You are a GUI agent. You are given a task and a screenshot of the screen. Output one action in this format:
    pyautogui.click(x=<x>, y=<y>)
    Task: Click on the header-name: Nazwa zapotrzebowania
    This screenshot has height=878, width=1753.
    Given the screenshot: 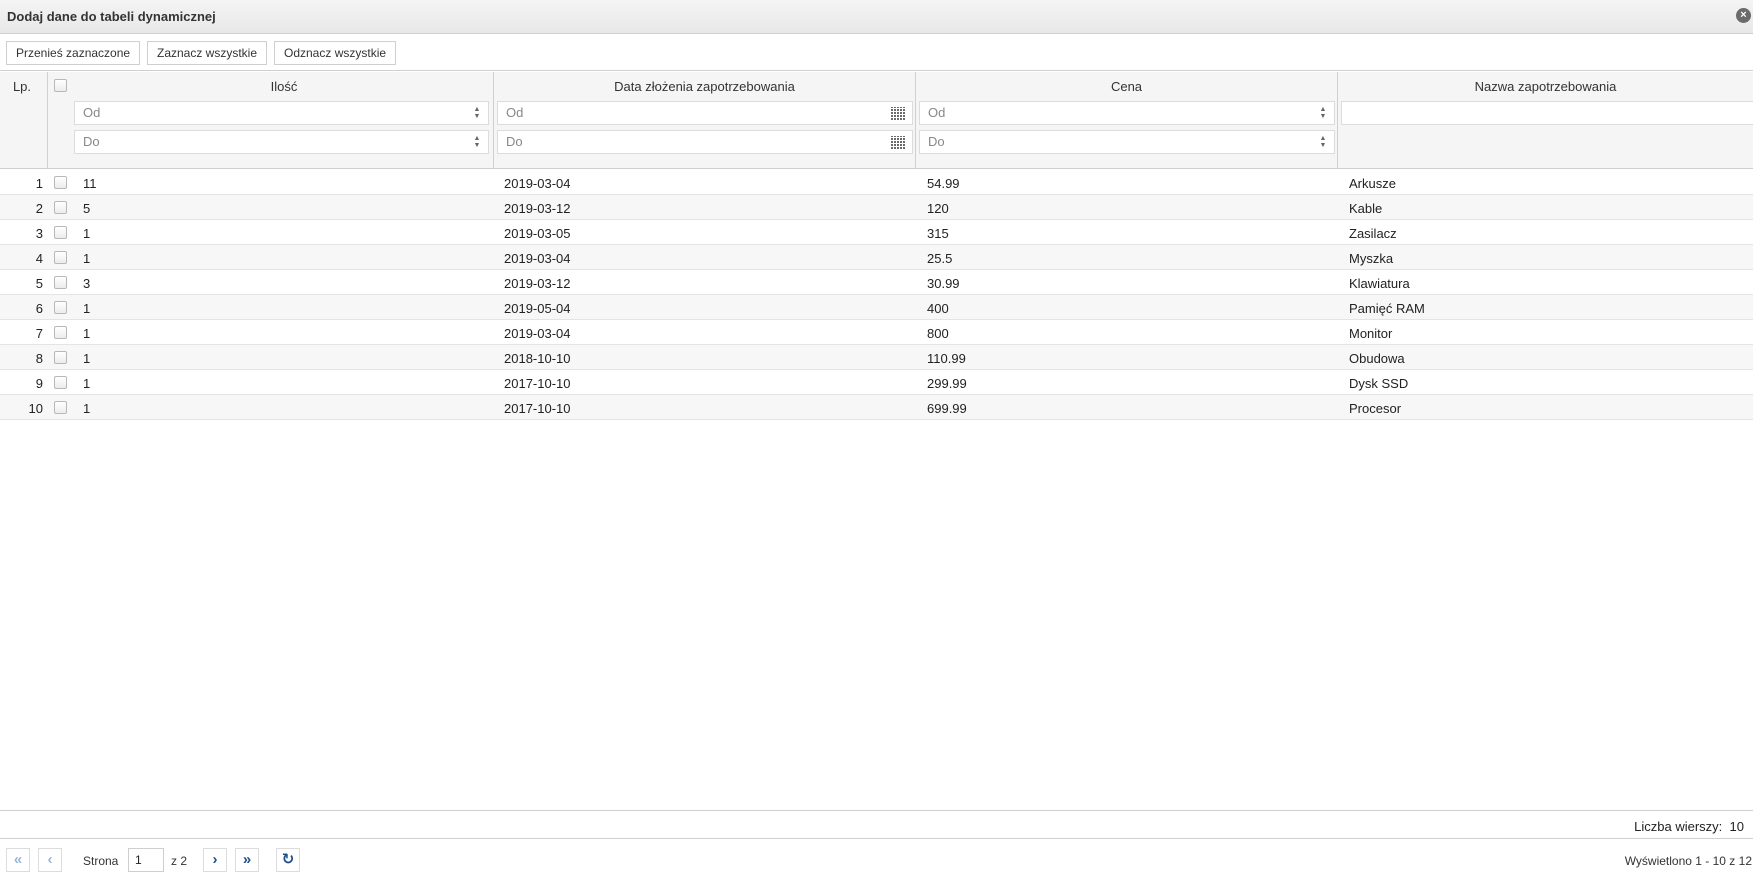 What is the action you would take?
    pyautogui.click(x=1545, y=86)
    